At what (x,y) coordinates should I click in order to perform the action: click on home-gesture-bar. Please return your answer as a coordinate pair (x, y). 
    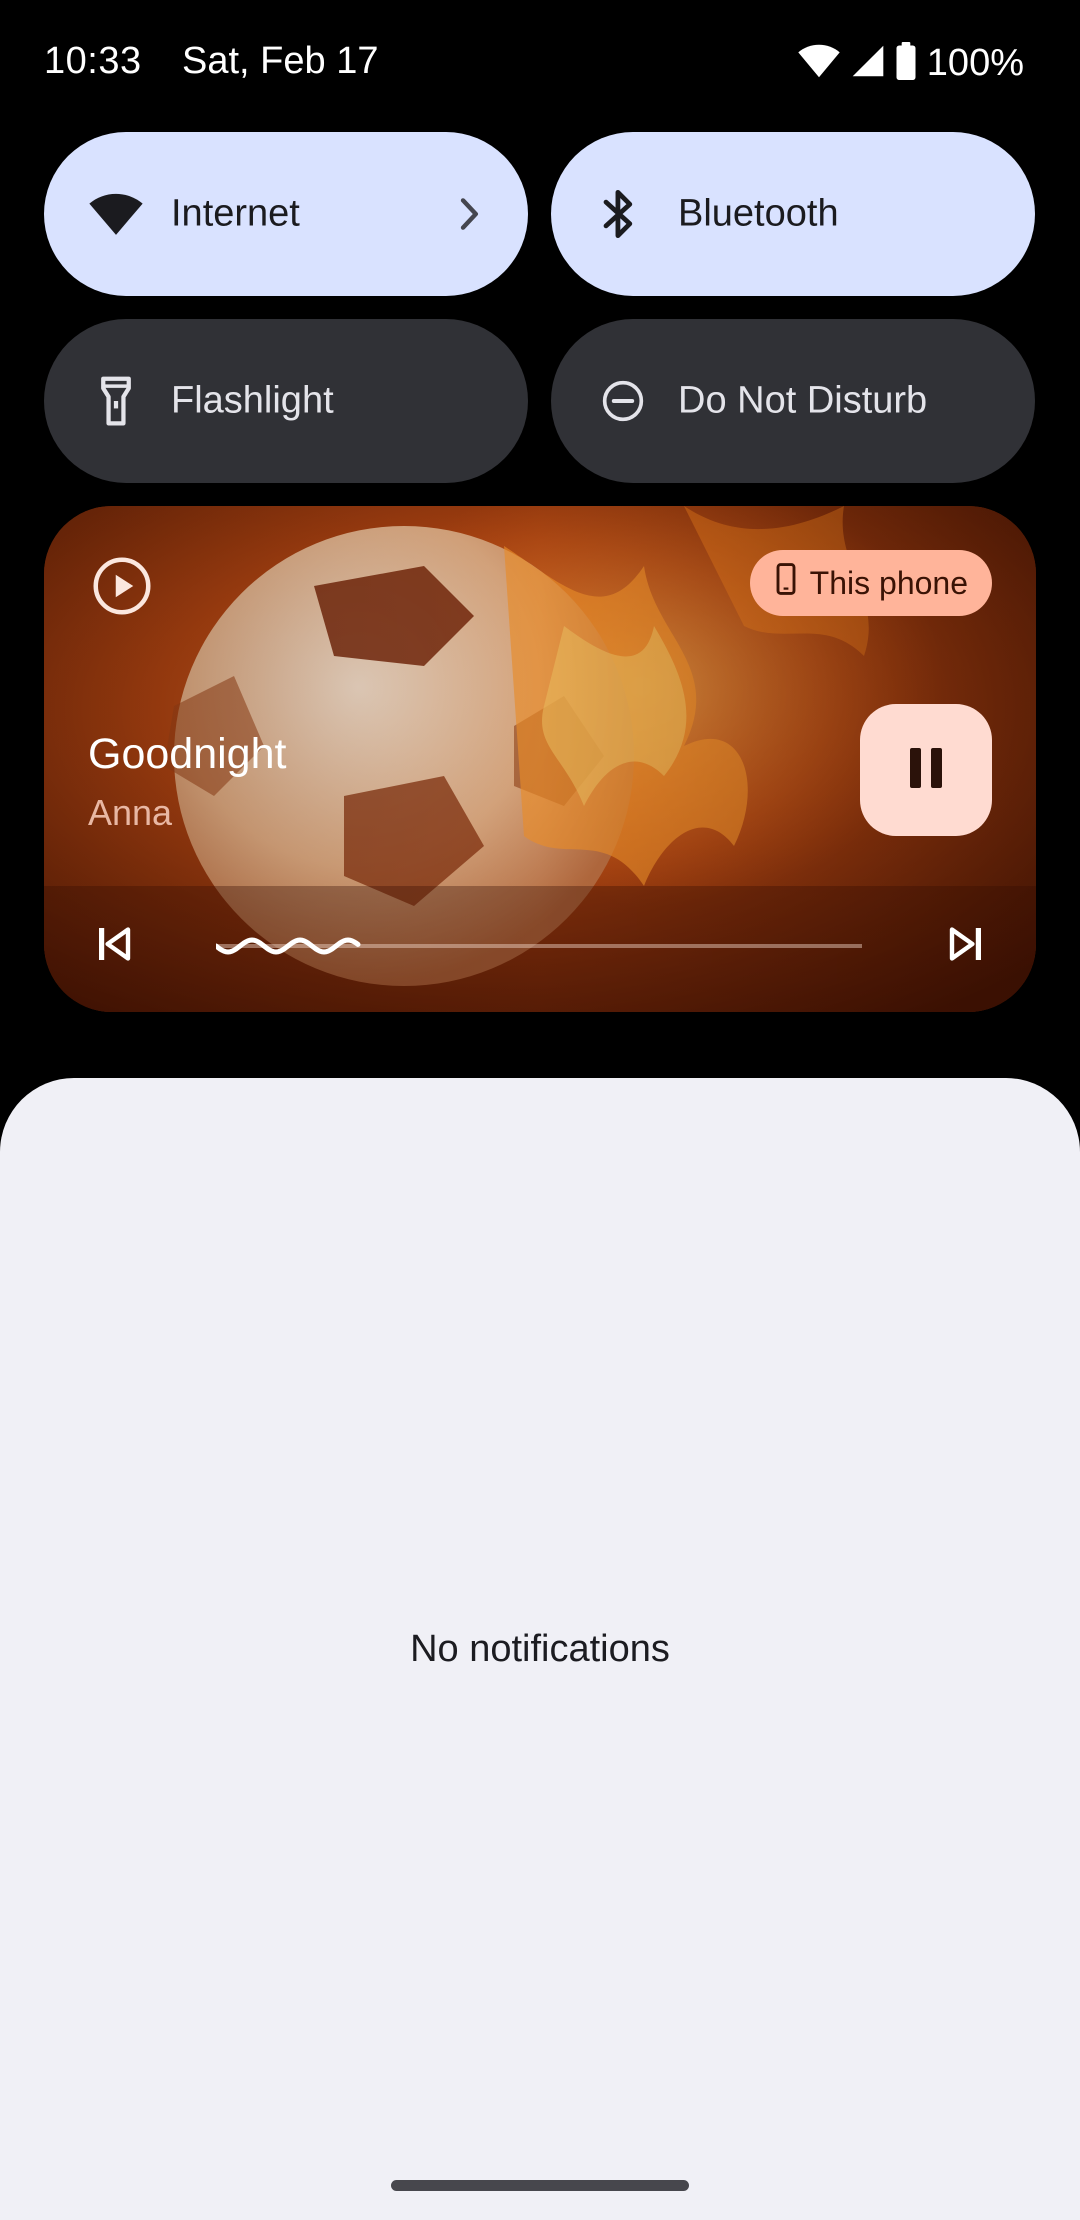
    Looking at the image, I should click on (540, 2185).